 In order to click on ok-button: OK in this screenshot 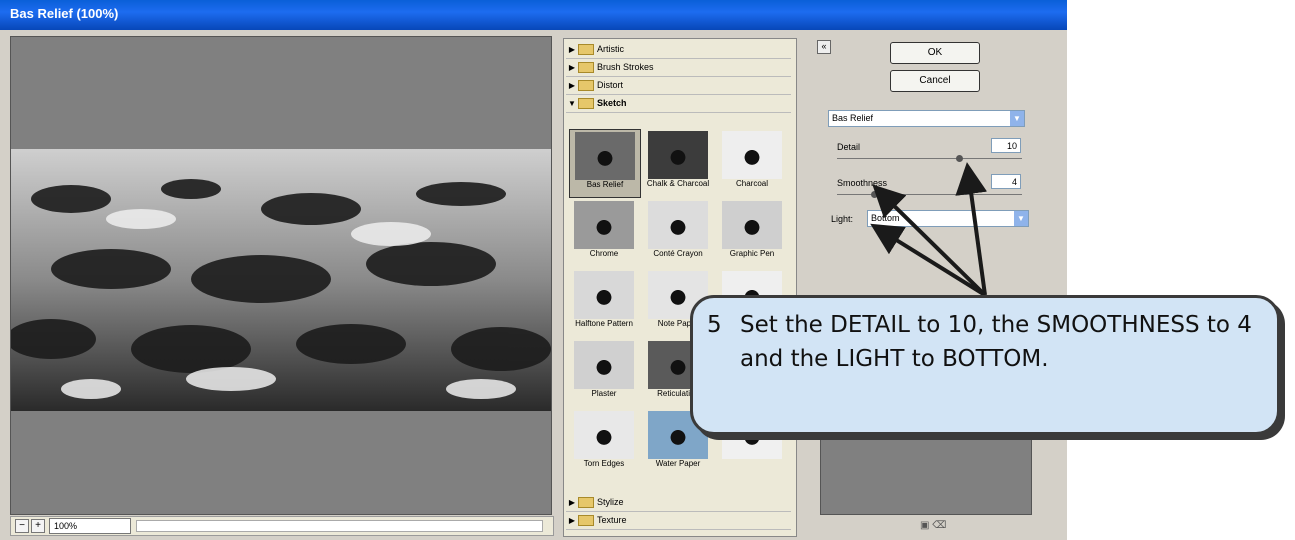, I will do `click(935, 53)`.